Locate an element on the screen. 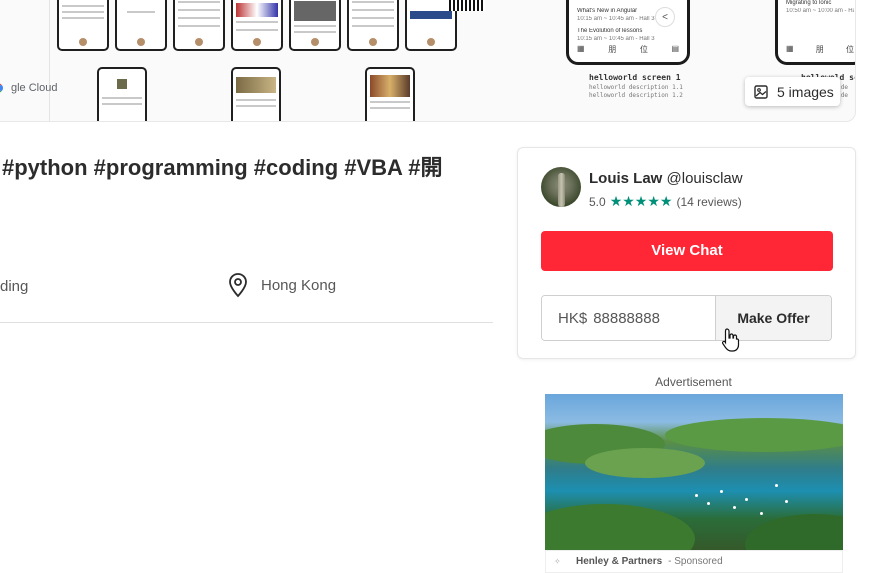  advertiser-logo-icon: ✧ is located at coordinates (557, 561).